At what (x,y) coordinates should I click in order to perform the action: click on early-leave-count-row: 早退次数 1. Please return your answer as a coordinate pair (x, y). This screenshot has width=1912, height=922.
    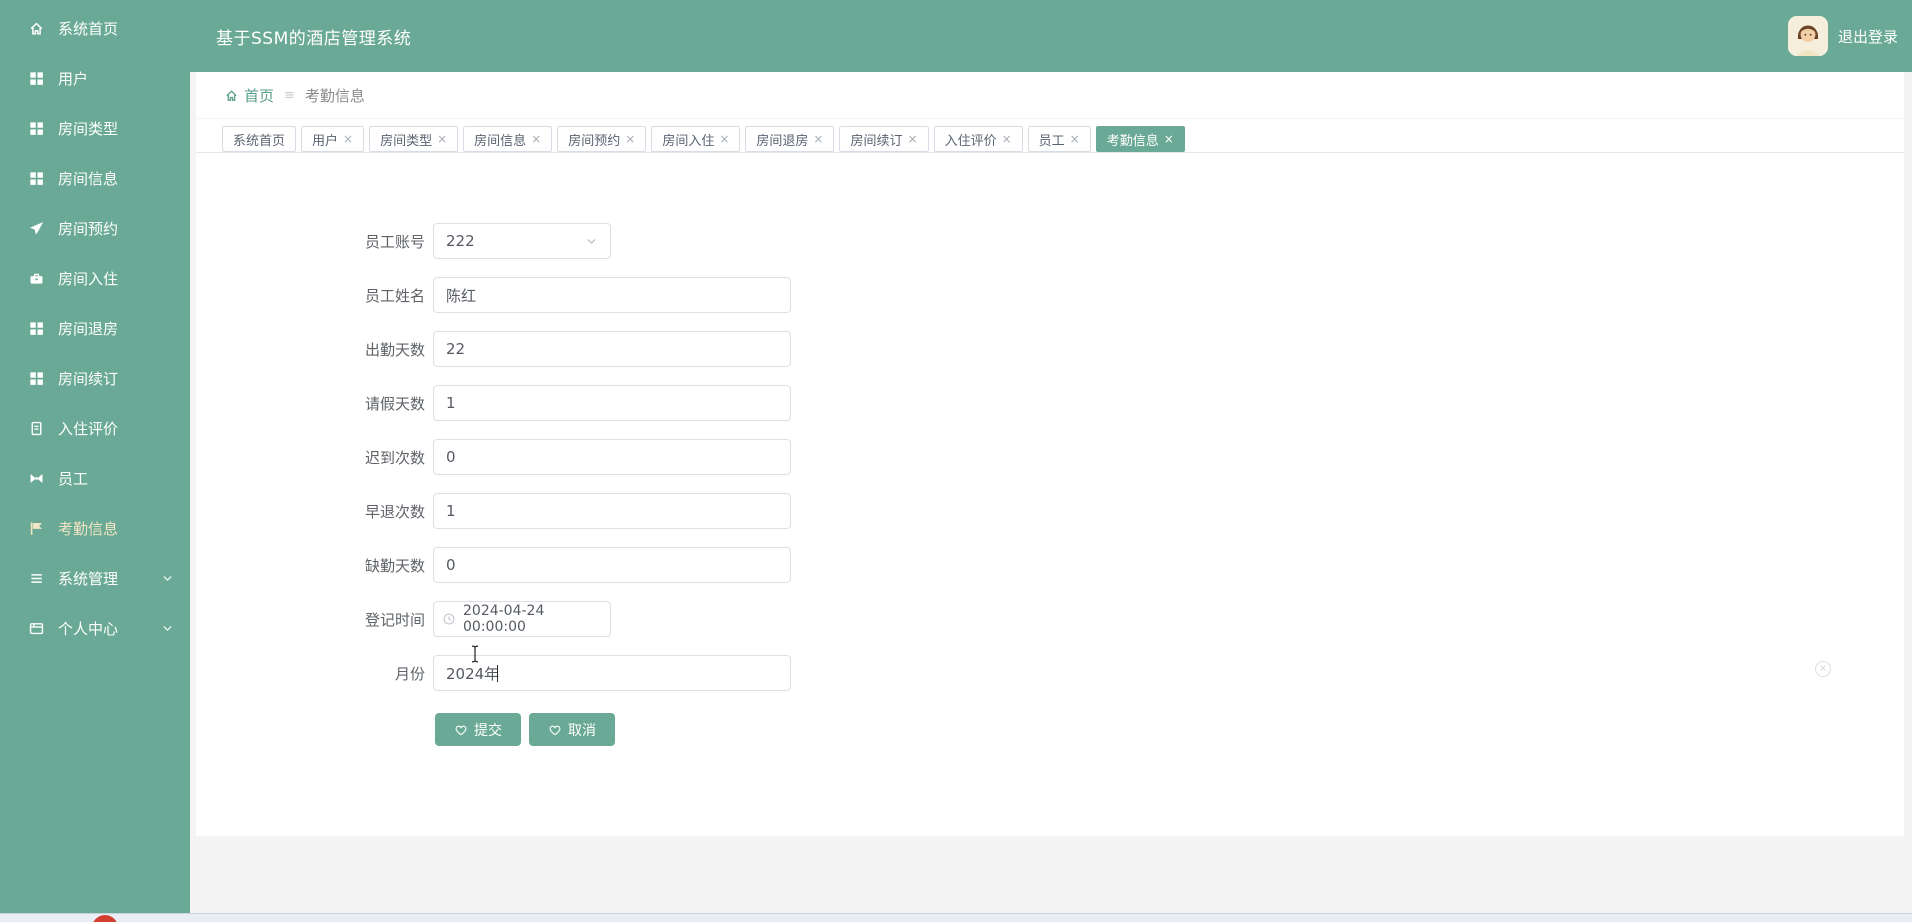
    Looking at the image, I should click on (1050, 511).